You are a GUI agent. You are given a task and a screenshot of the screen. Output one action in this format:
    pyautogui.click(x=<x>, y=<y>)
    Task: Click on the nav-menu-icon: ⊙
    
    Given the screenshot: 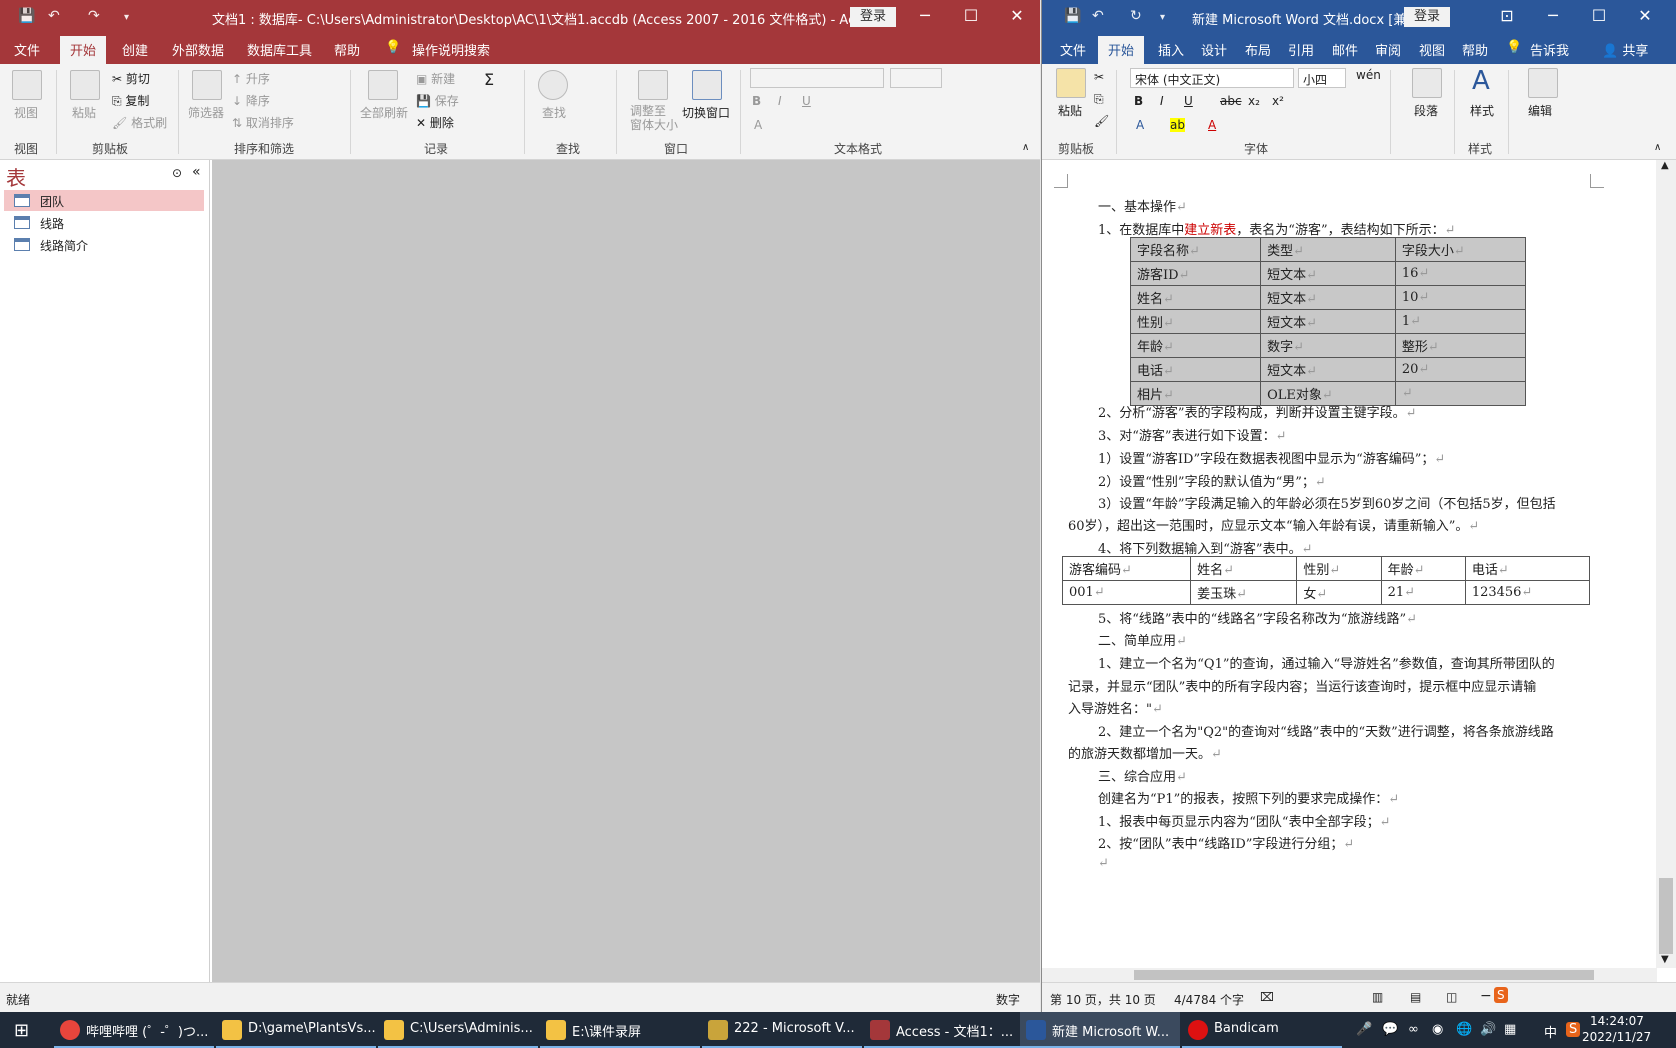 What is the action you would take?
    pyautogui.click(x=177, y=173)
    